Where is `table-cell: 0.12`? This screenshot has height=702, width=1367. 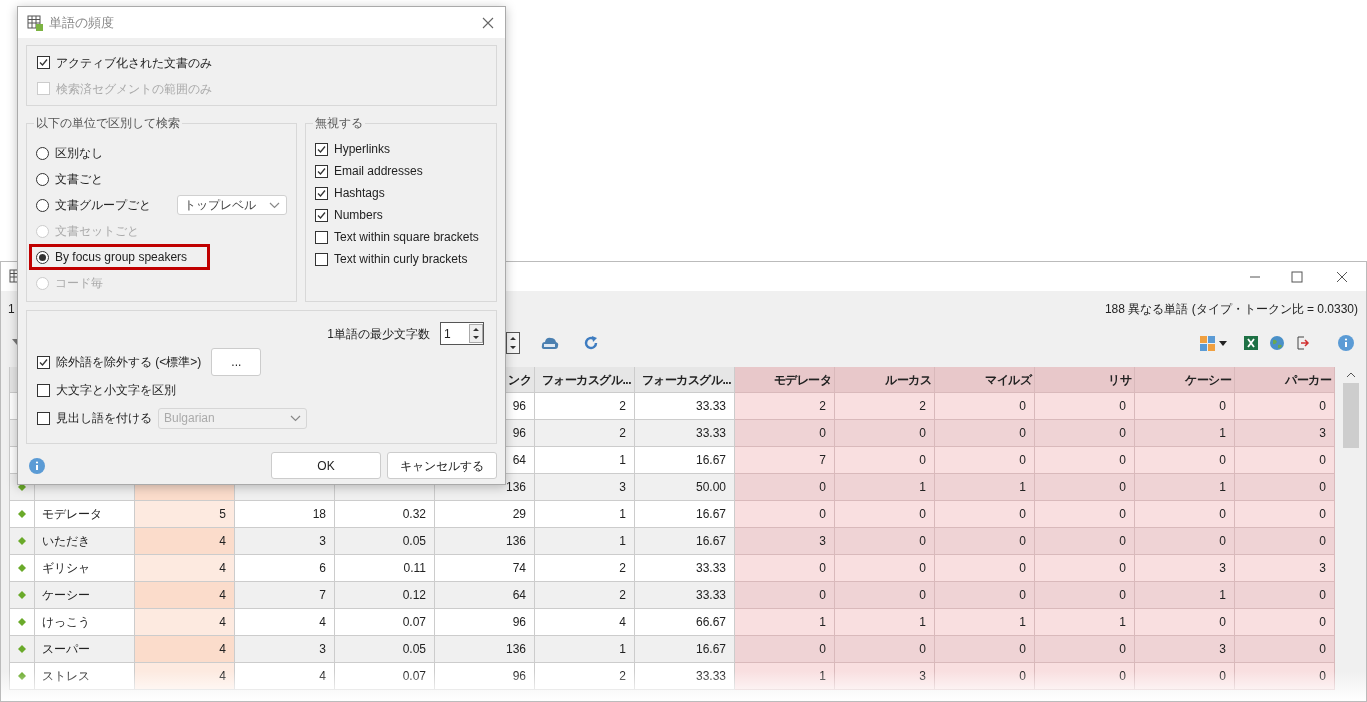 table-cell: 0.12 is located at coordinates (385, 595).